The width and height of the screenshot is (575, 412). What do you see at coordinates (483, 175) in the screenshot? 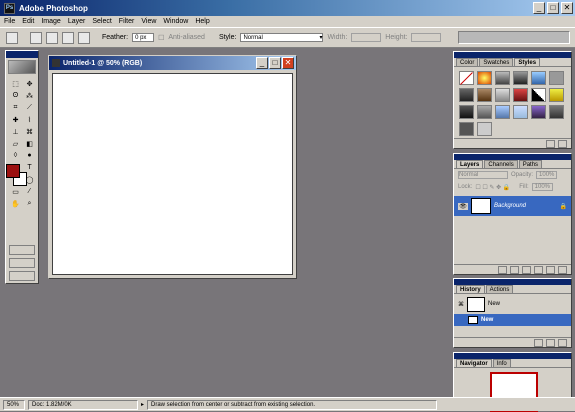
I see `blend-mode-select: Normal` at bounding box center [483, 175].